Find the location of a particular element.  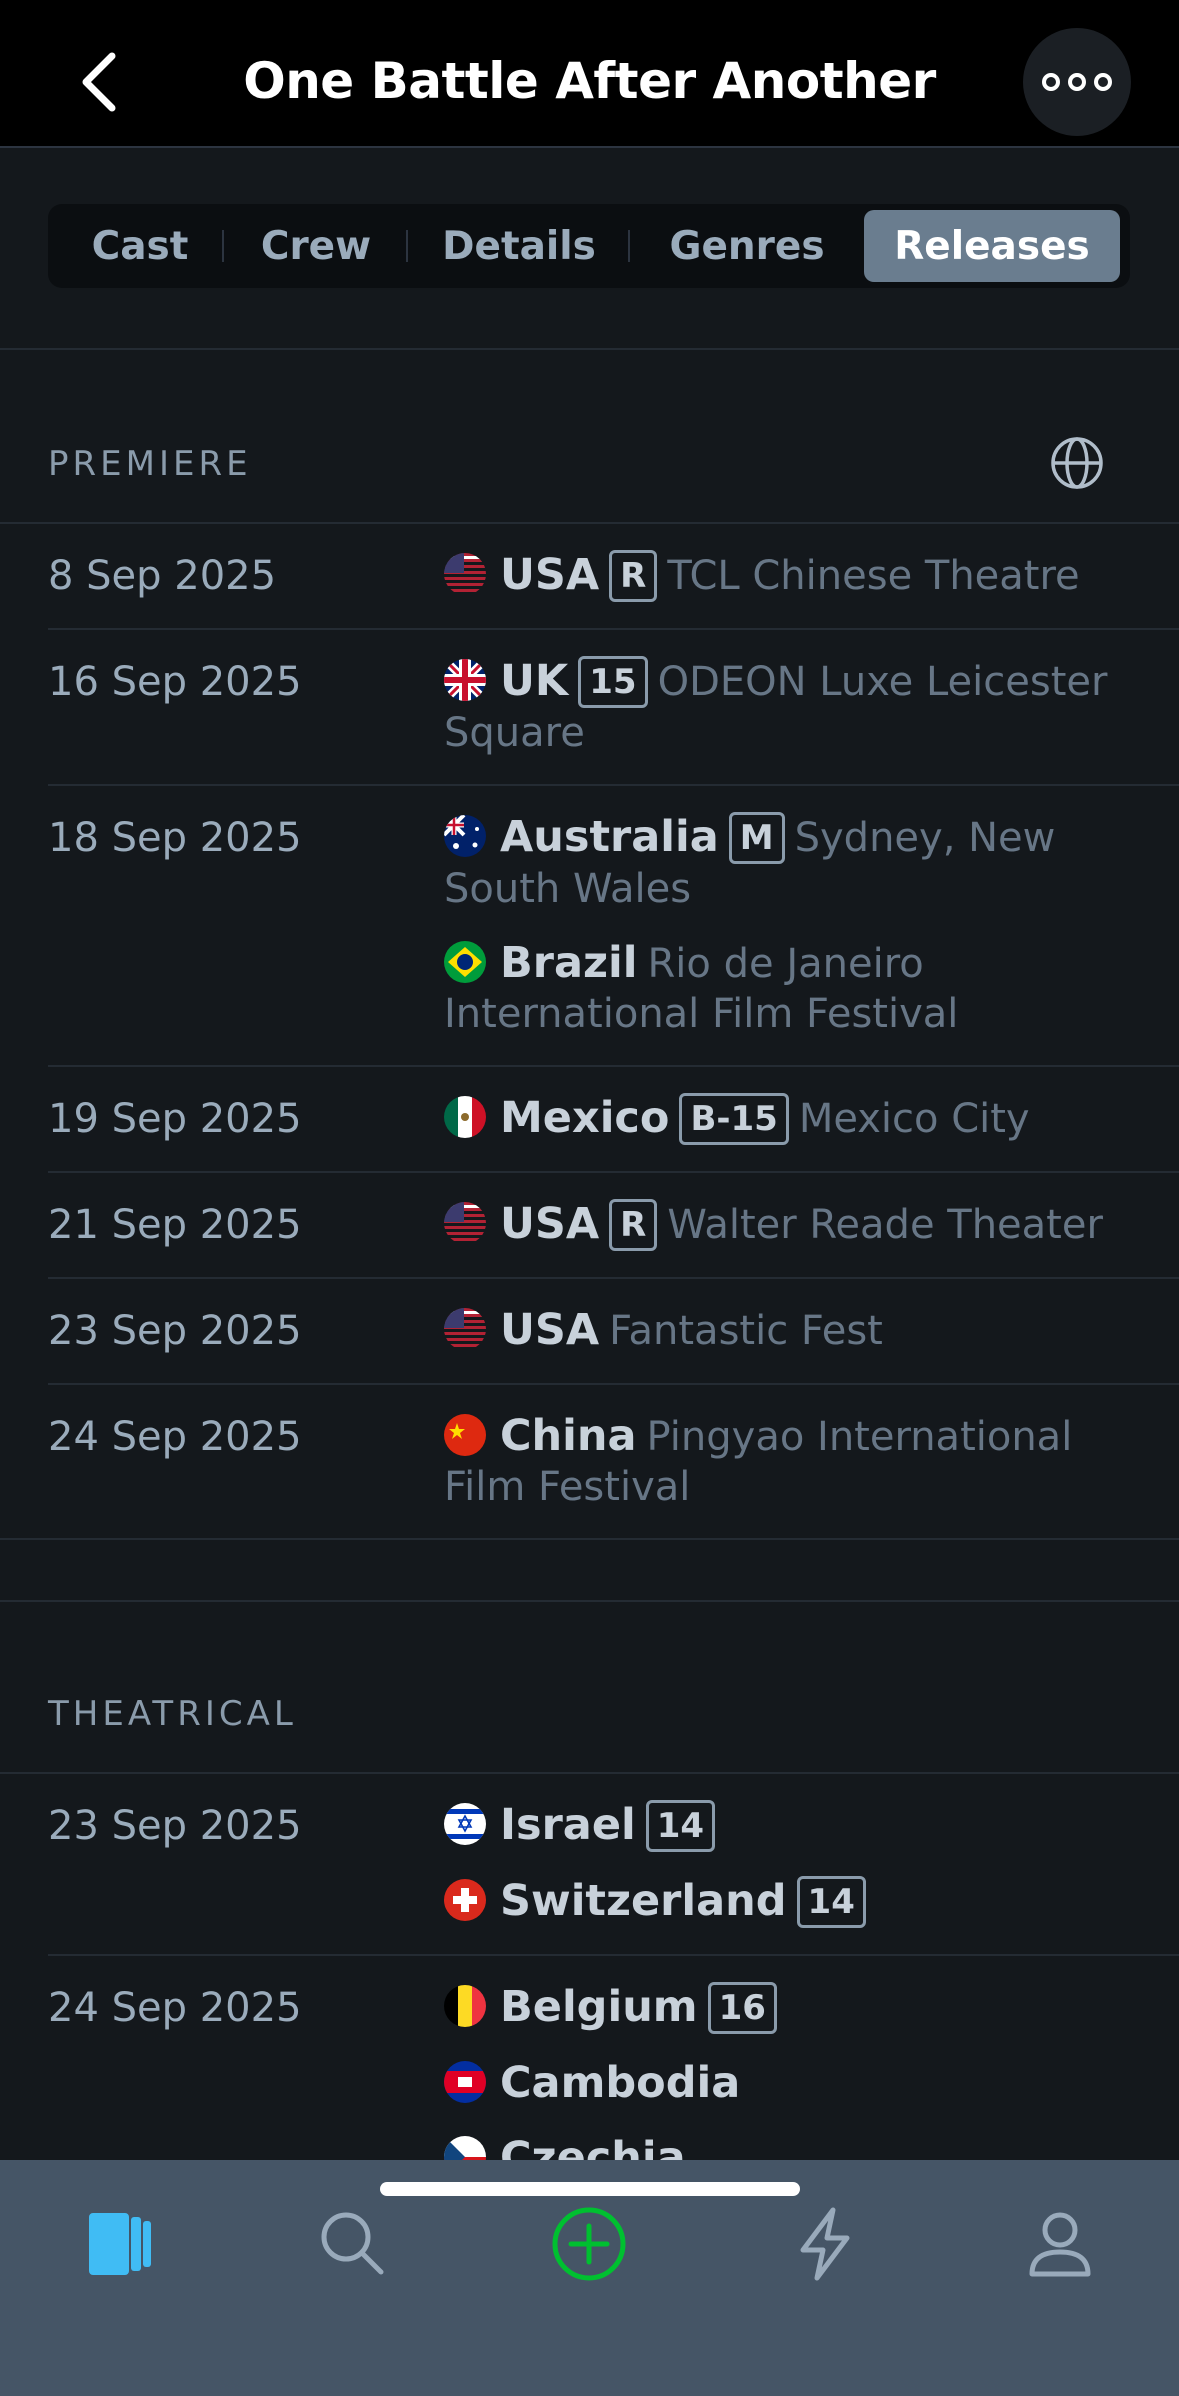

tab-releases: Releases is located at coordinates (992, 246).